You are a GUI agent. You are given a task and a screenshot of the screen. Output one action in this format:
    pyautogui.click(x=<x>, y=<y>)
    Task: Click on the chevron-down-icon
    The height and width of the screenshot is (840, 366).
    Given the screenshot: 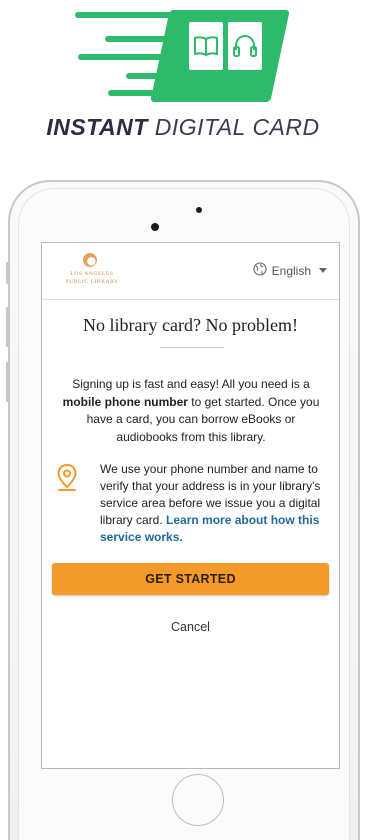 What is the action you would take?
    pyautogui.click(x=323, y=270)
    